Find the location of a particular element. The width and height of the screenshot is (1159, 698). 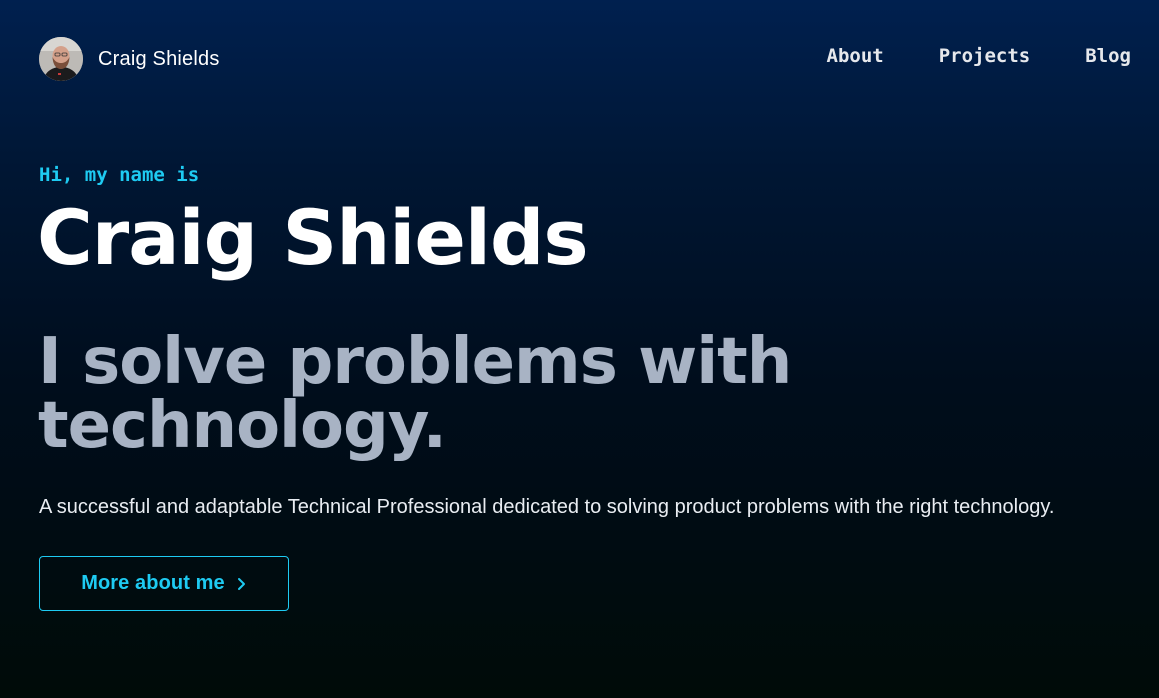

avatar is located at coordinates (61, 59).